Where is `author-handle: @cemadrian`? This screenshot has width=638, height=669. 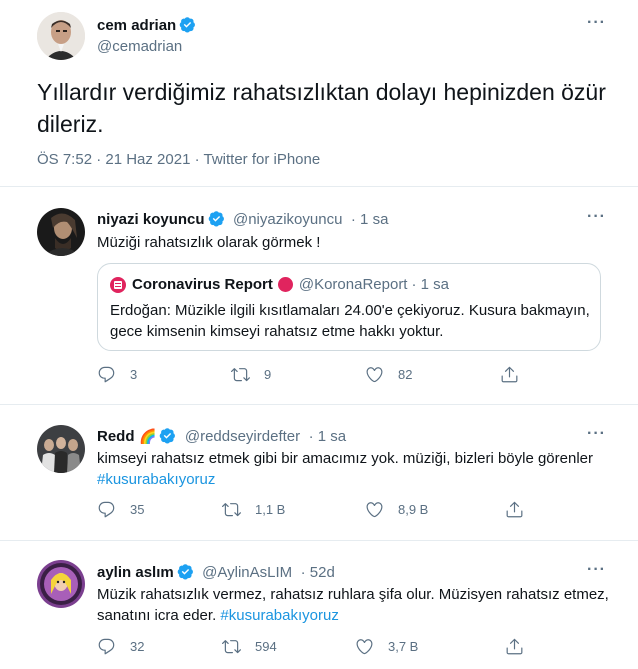 author-handle: @cemadrian is located at coordinates (139, 46).